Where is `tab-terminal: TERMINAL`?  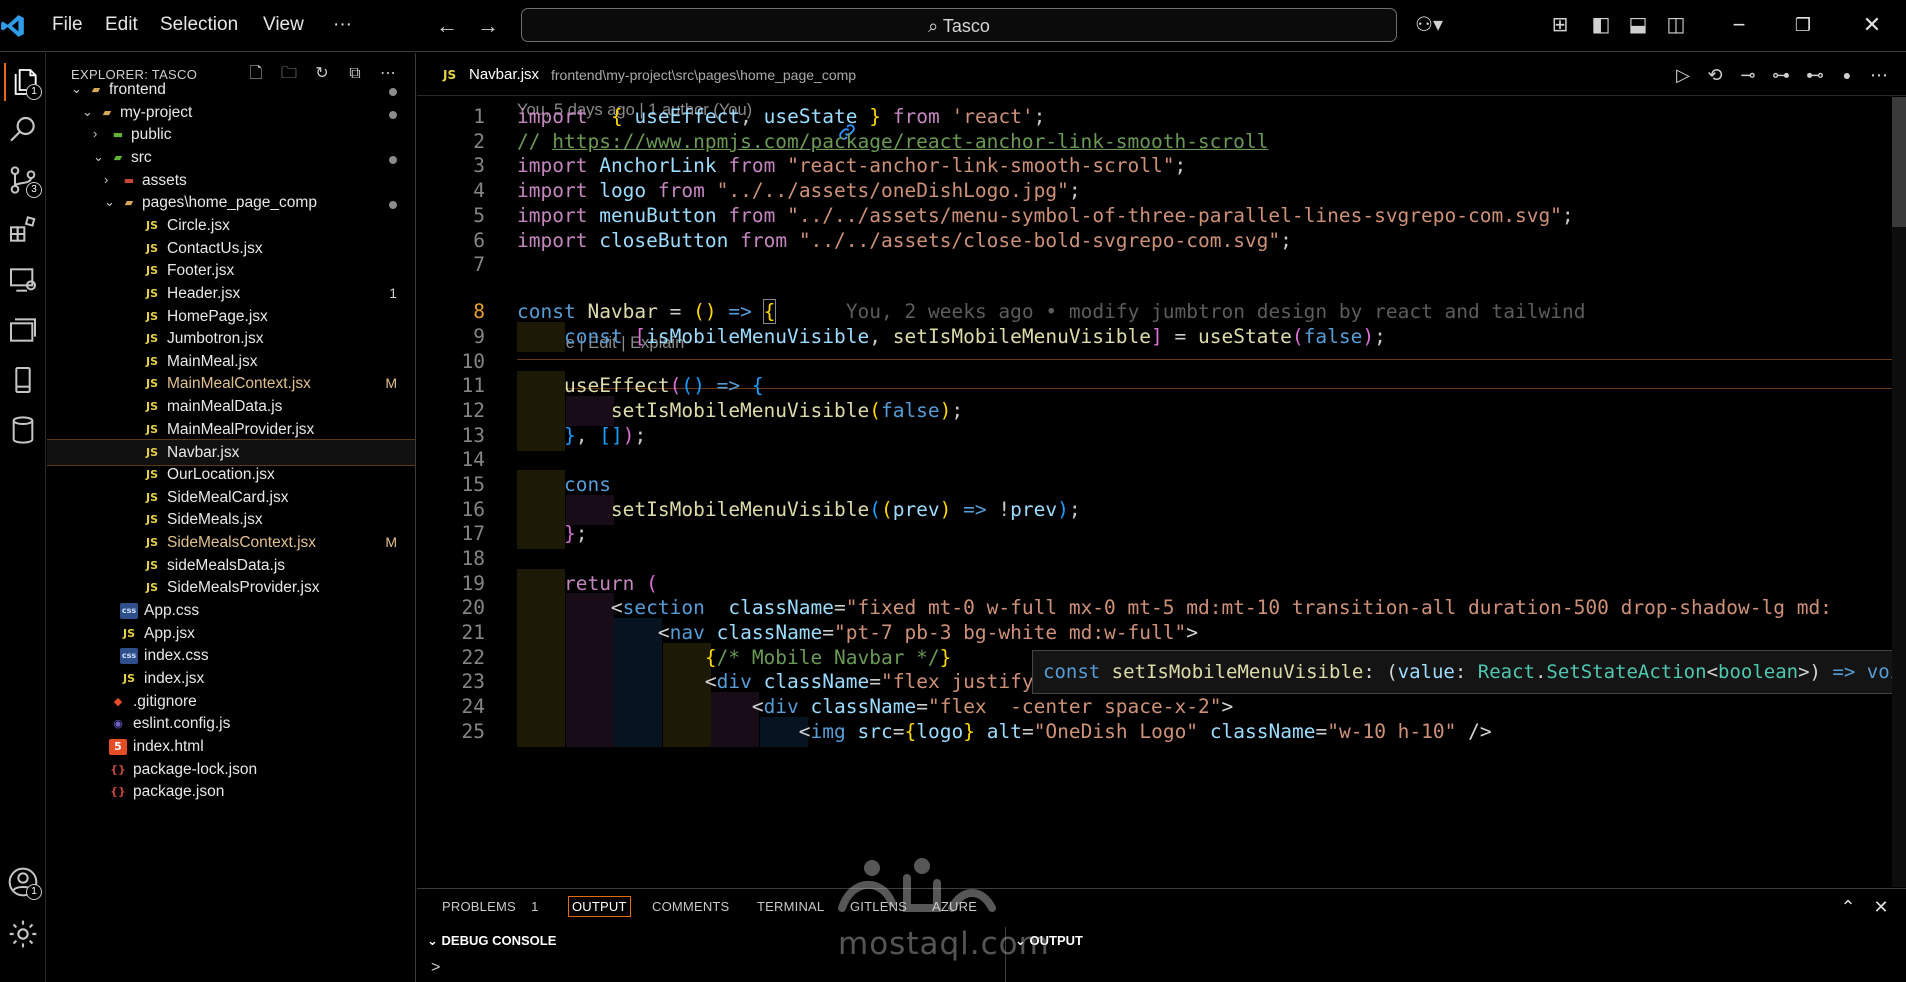 tab-terminal: TERMINAL is located at coordinates (790, 906).